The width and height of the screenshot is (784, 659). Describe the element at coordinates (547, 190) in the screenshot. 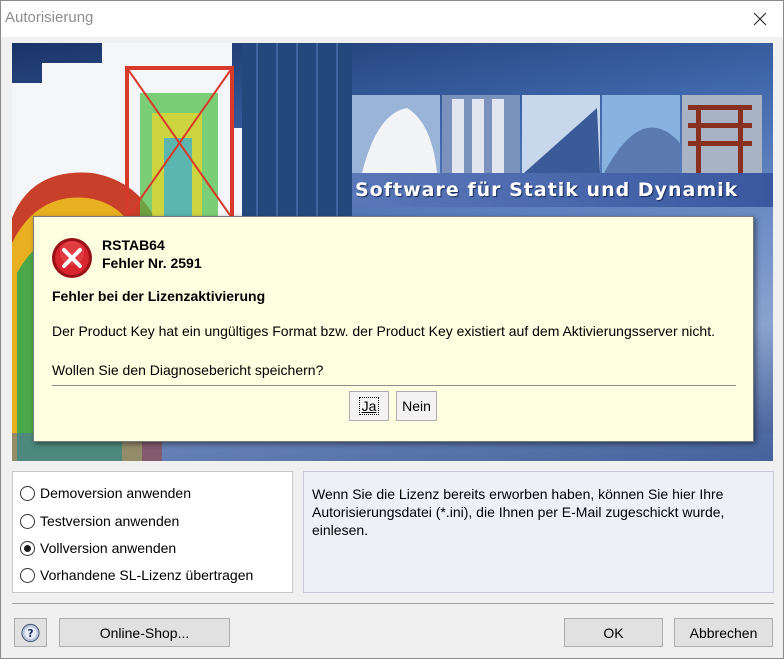

I see `banner-slogan: Software für Statik und Dynamik` at that location.